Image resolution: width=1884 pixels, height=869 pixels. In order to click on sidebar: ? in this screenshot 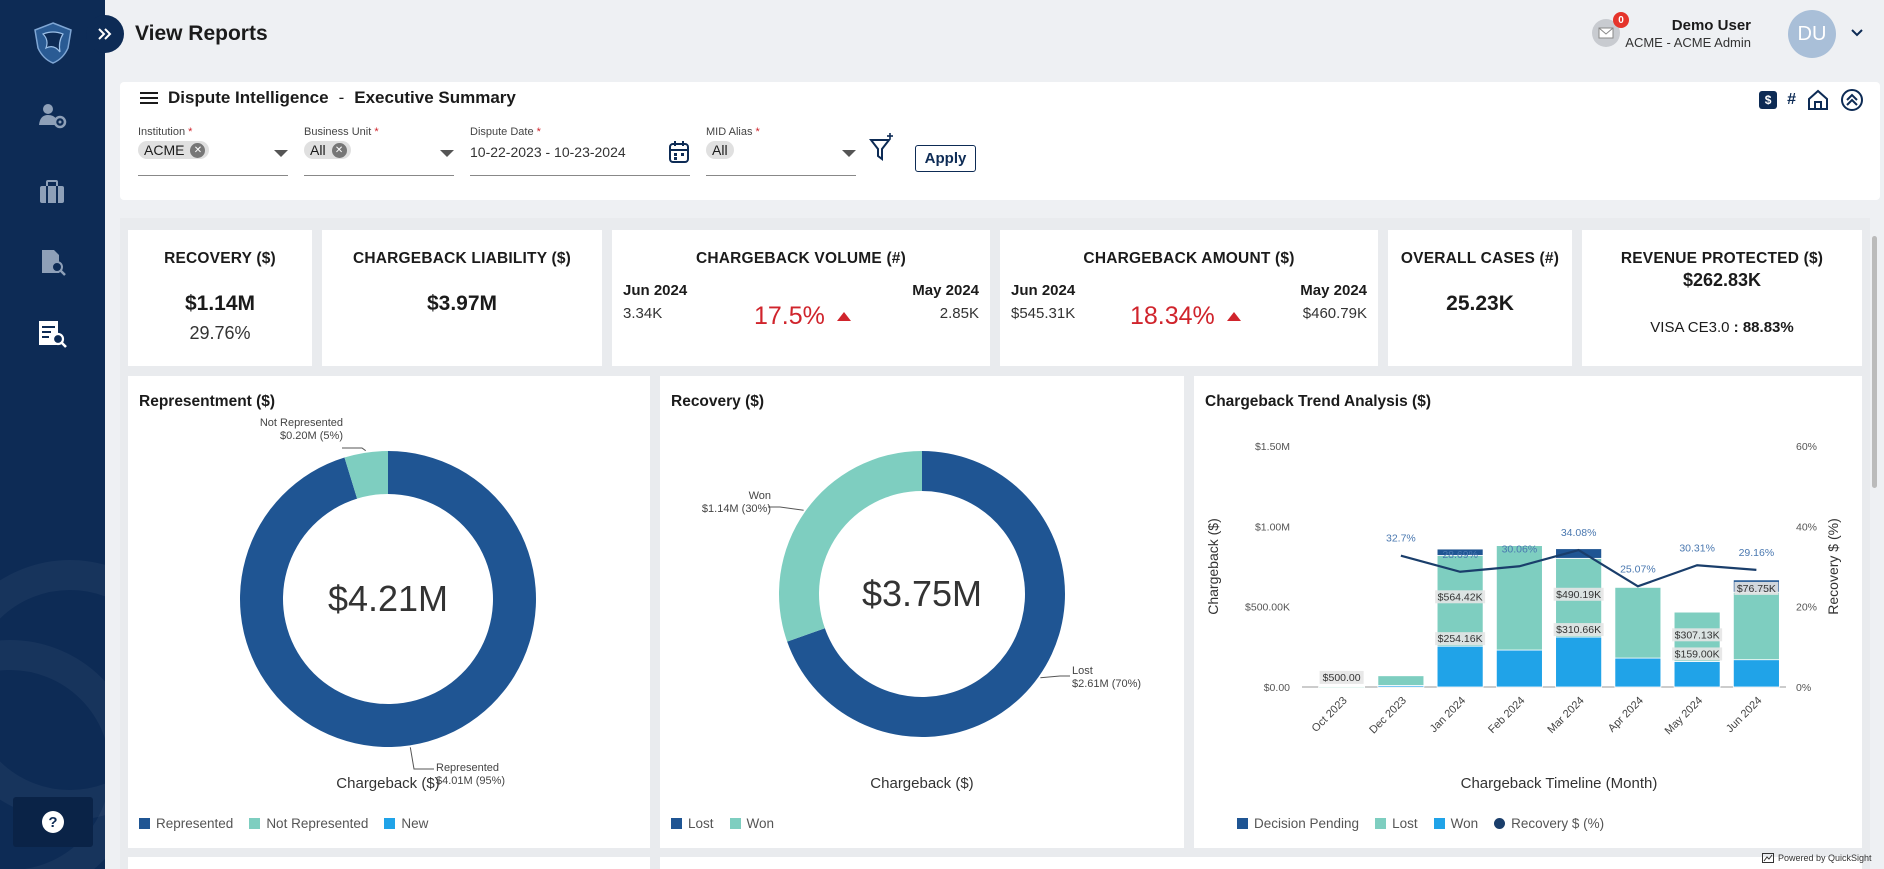, I will do `click(52, 434)`.